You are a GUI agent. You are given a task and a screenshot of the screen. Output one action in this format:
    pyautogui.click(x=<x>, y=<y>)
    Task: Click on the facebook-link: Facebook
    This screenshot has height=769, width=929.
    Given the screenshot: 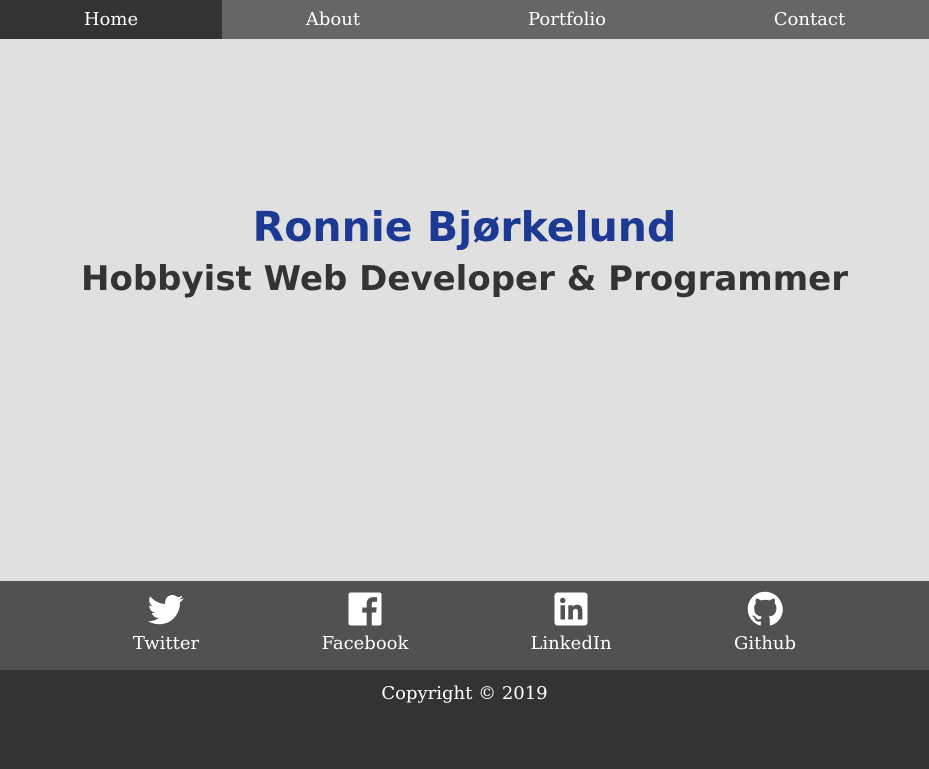 What is the action you would take?
    pyautogui.click(x=365, y=625)
    